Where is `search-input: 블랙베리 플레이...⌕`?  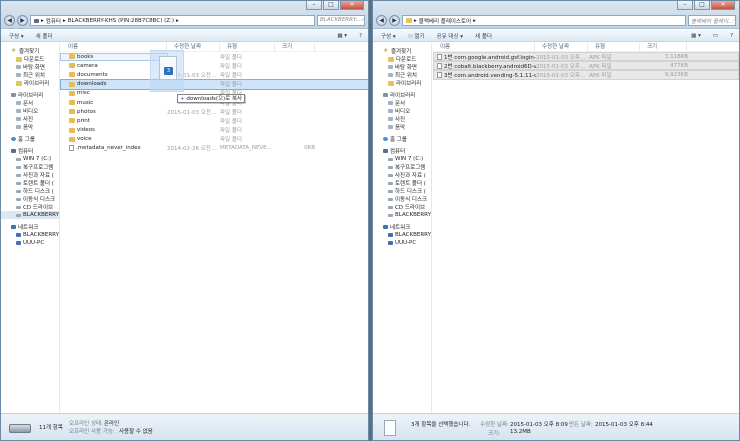 search-input: 블랙베리 플레이...⌕ is located at coordinates (712, 20).